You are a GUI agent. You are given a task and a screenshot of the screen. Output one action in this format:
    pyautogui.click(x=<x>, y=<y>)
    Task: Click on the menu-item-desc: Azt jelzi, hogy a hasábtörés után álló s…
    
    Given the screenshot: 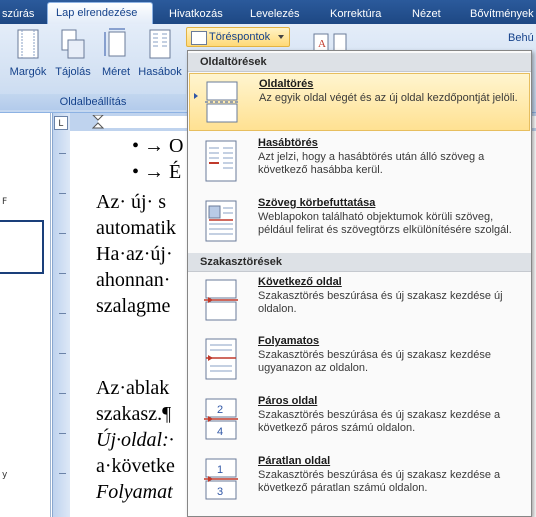 What is the action you would take?
    pyautogui.click(x=371, y=163)
    